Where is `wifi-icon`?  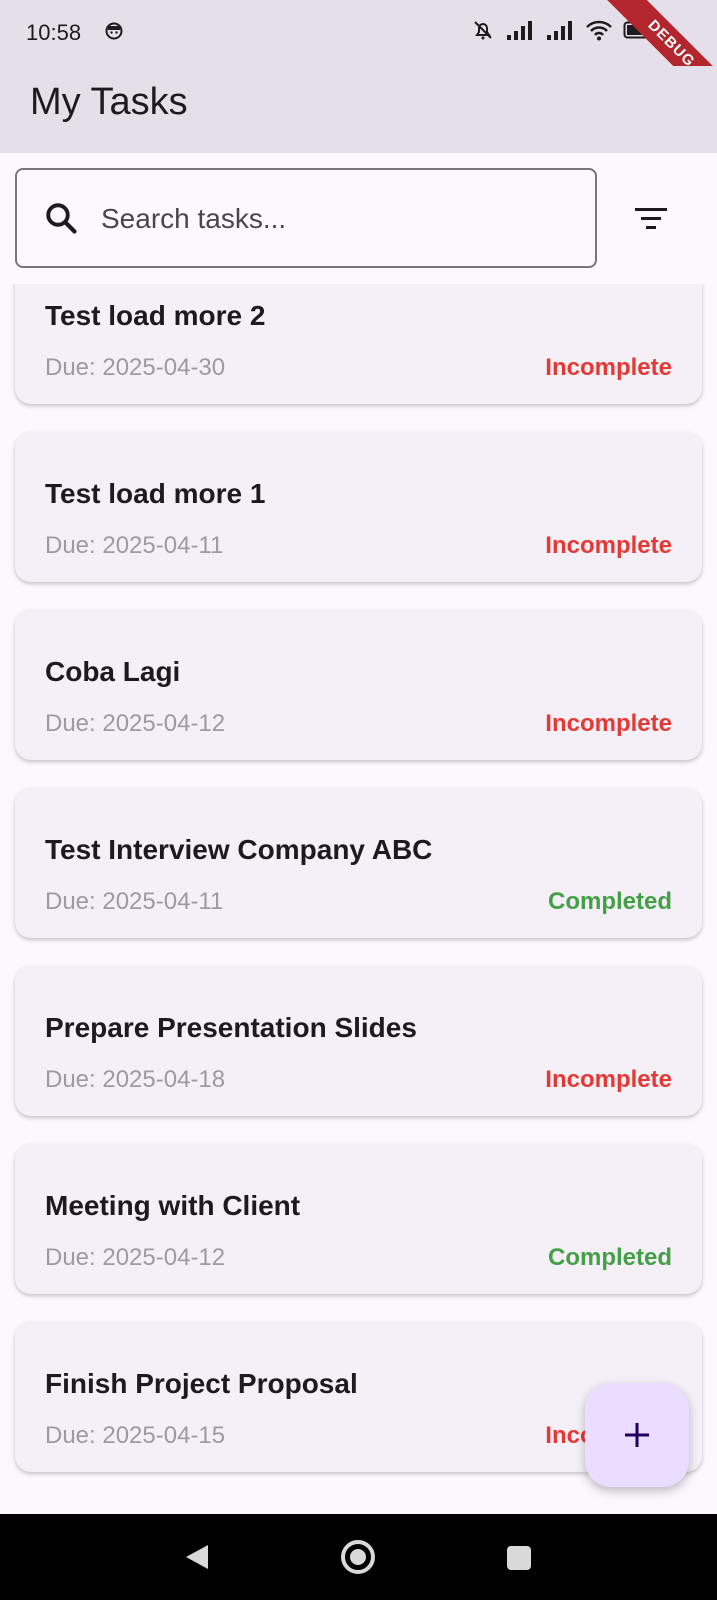 wifi-icon is located at coordinates (599, 30).